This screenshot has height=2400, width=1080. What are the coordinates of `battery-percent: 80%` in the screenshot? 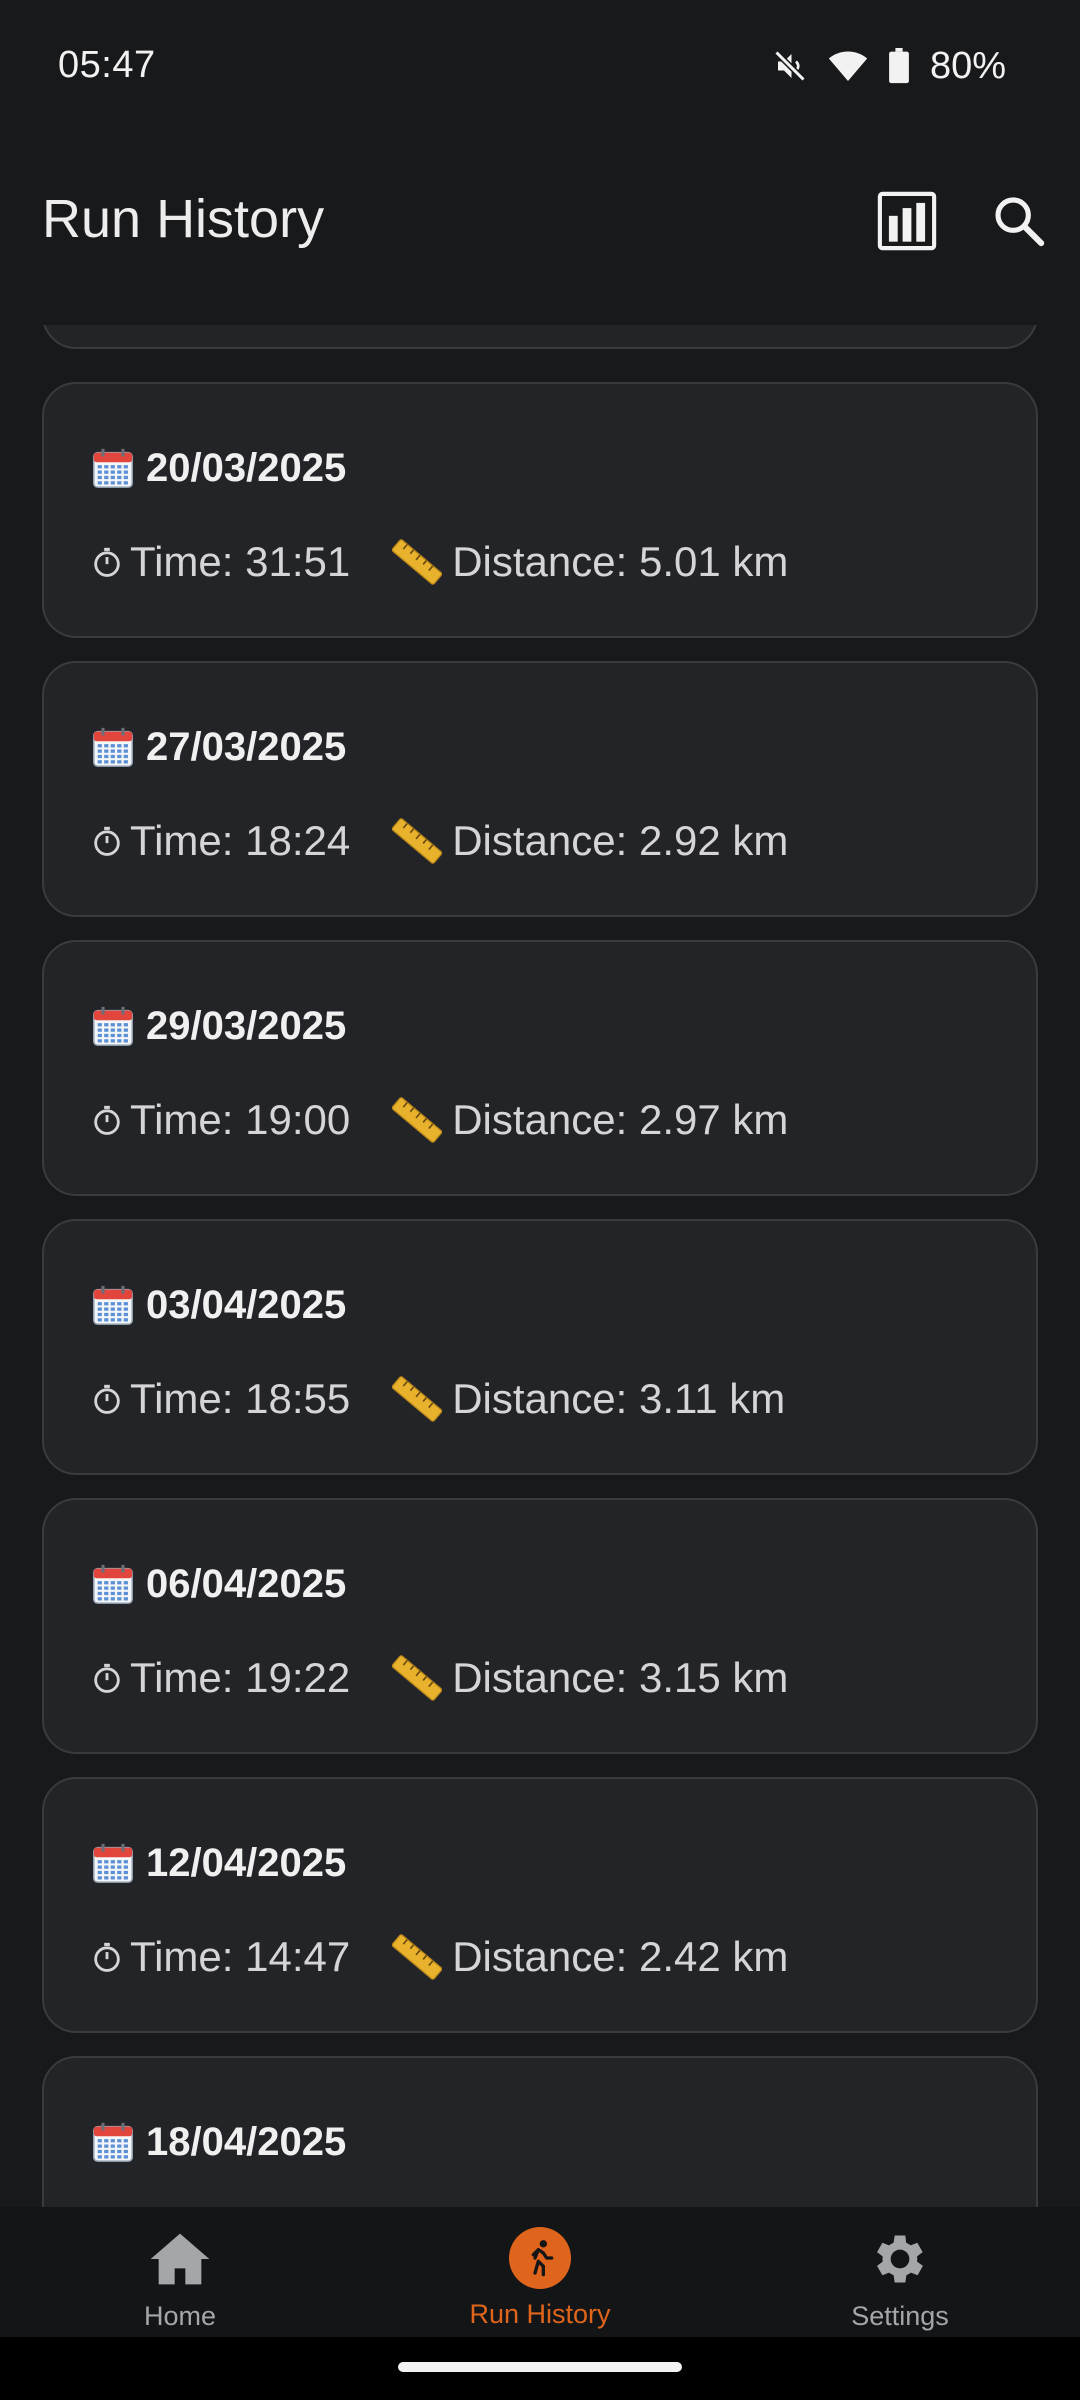 It's located at (967, 65).